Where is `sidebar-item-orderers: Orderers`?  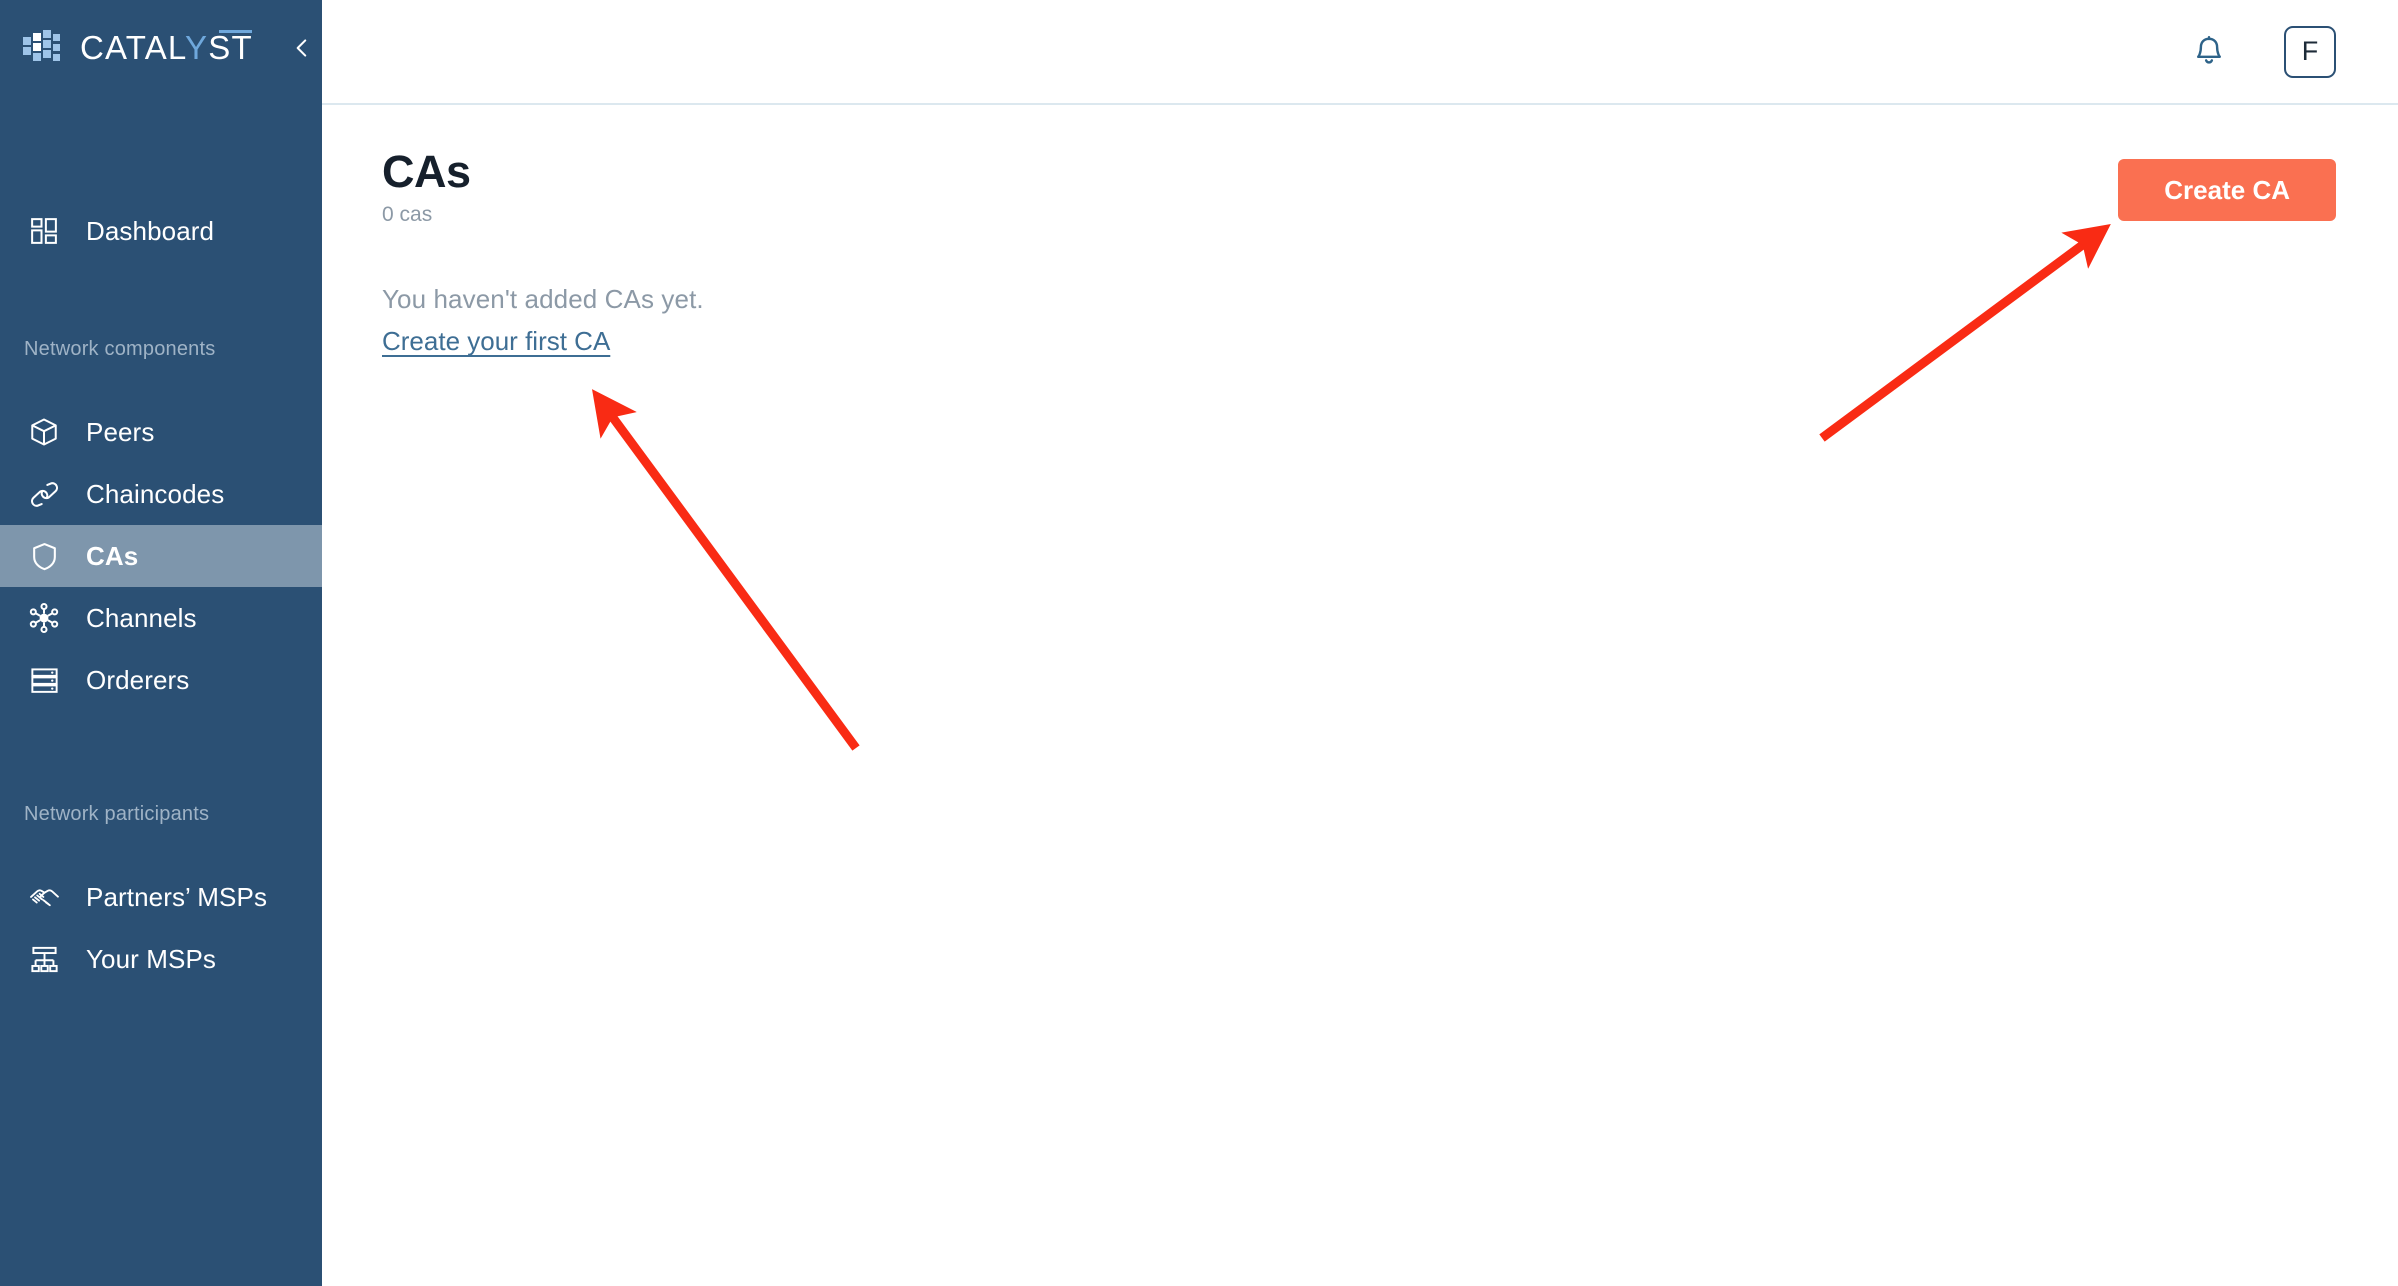
sidebar-item-orderers: Orderers is located at coordinates (161, 680).